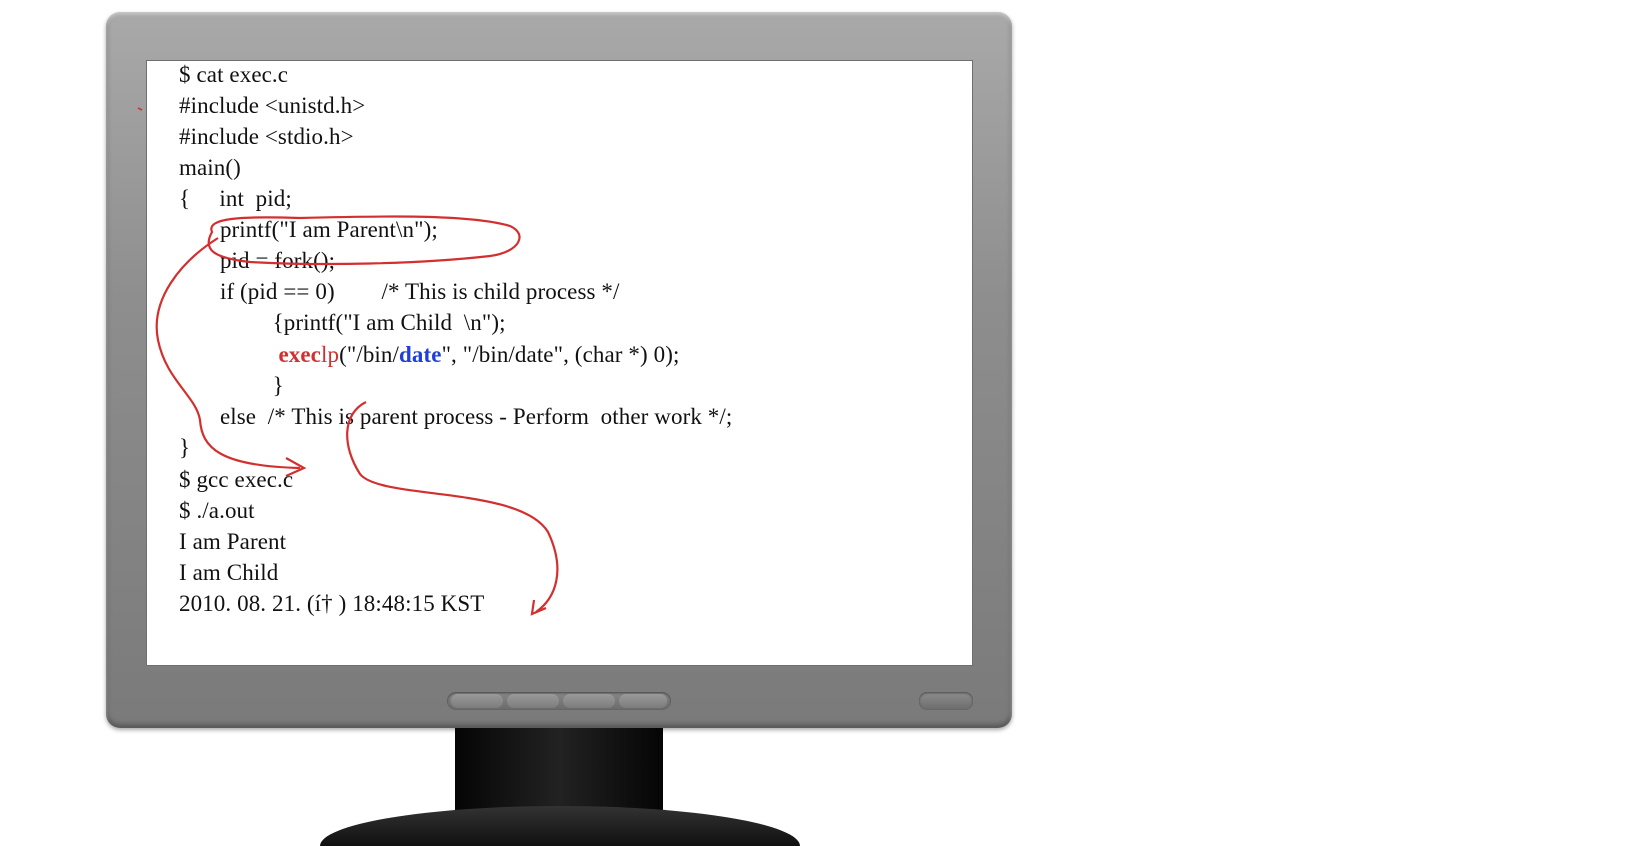  What do you see at coordinates (257, 260) in the screenshot?
I see `code-line-fork: pid = fork();` at bounding box center [257, 260].